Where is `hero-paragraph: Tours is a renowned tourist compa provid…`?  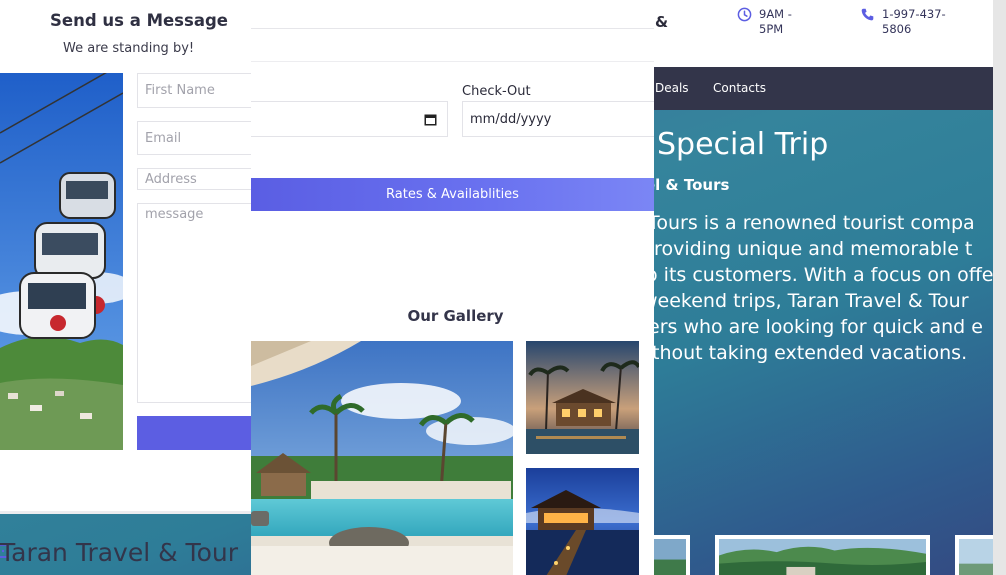
hero-paragraph: Tours is a renowned tourist compa provid… is located at coordinates (811, 288).